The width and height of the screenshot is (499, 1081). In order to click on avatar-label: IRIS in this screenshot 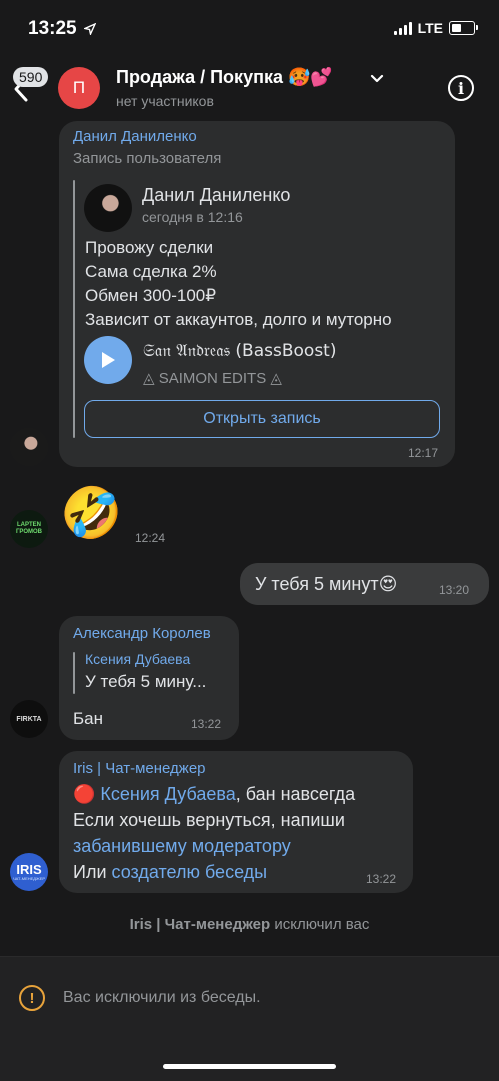, I will do `click(29, 869)`.